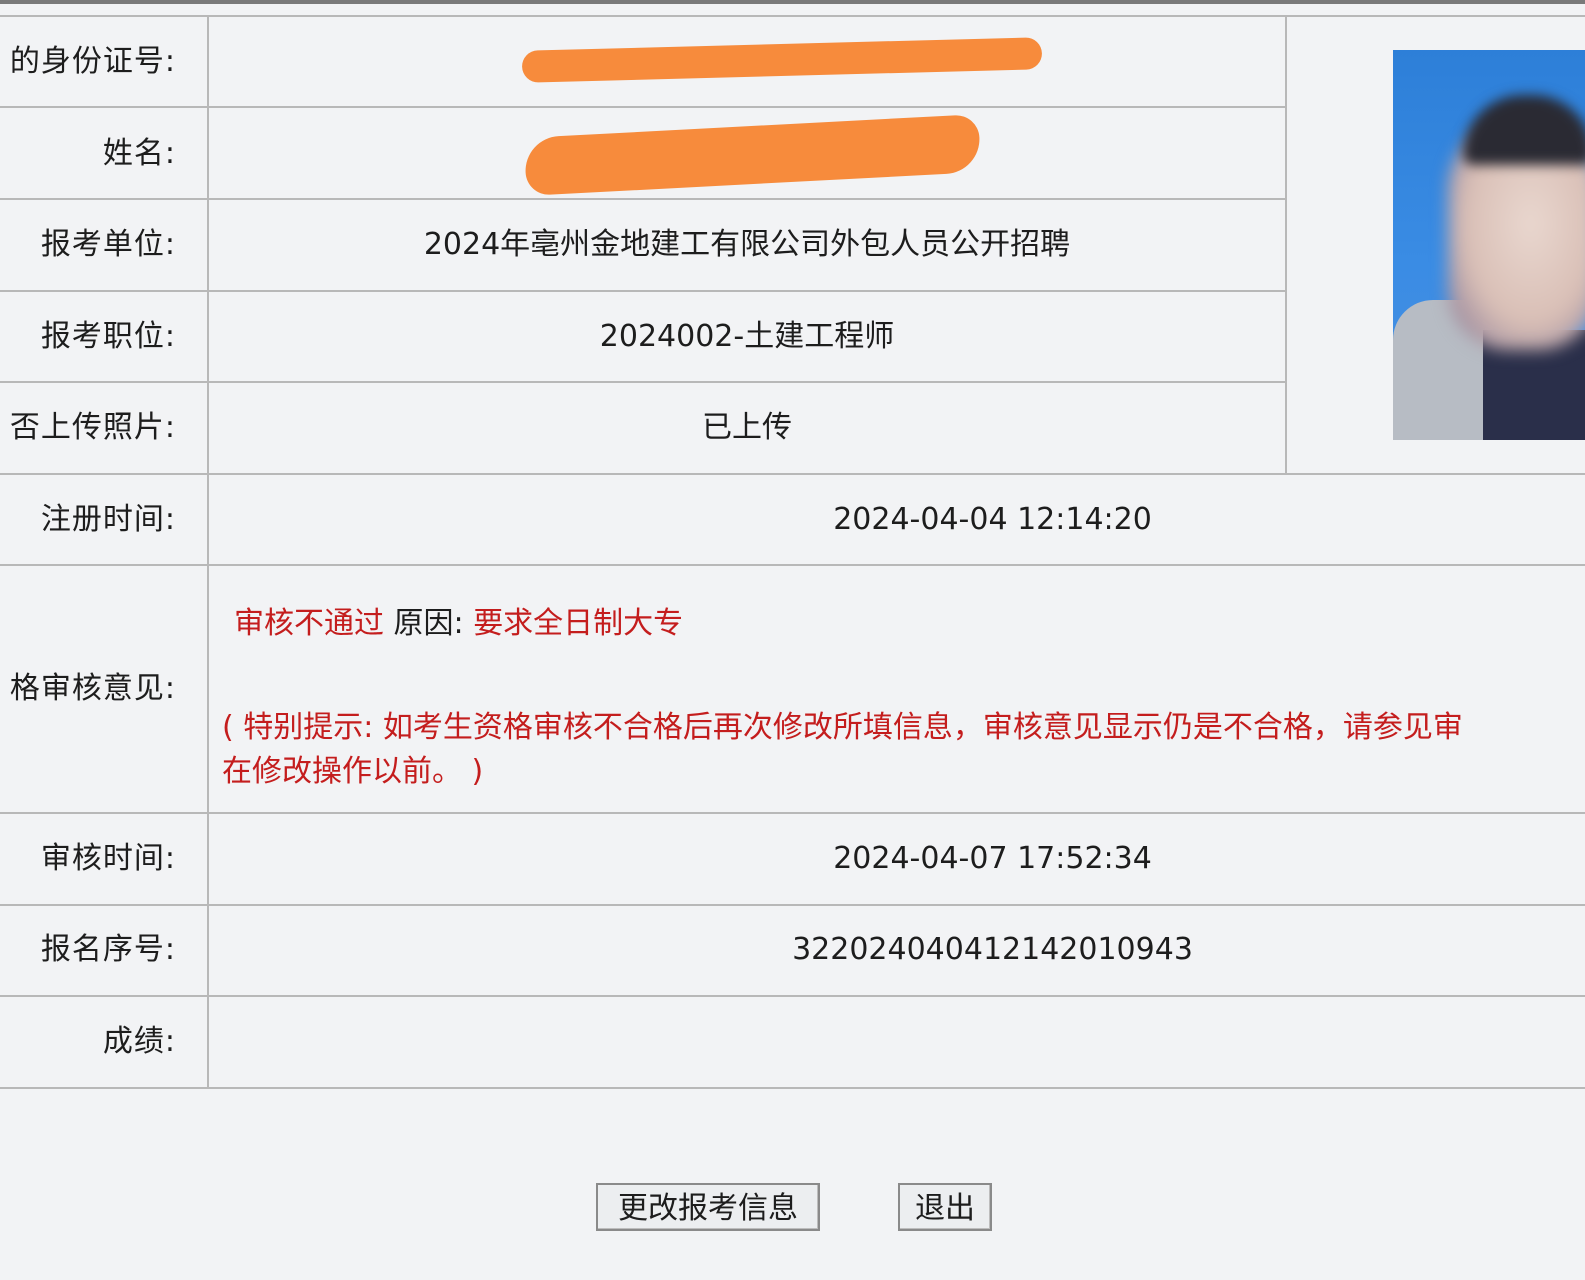  What do you see at coordinates (945, 1207) in the screenshot?
I see `logout-button: 退出` at bounding box center [945, 1207].